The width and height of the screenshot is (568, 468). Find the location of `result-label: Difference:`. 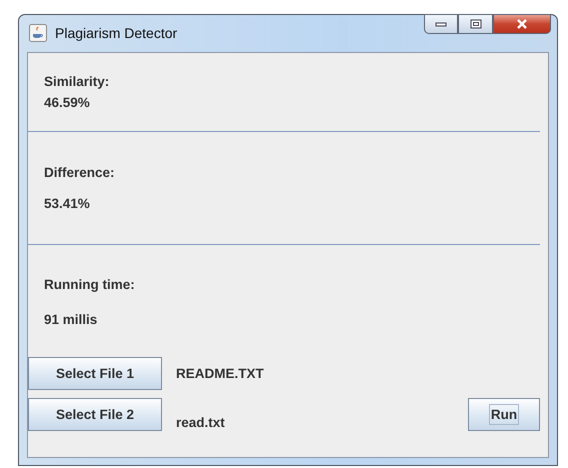

result-label: Difference: is located at coordinates (80, 172).